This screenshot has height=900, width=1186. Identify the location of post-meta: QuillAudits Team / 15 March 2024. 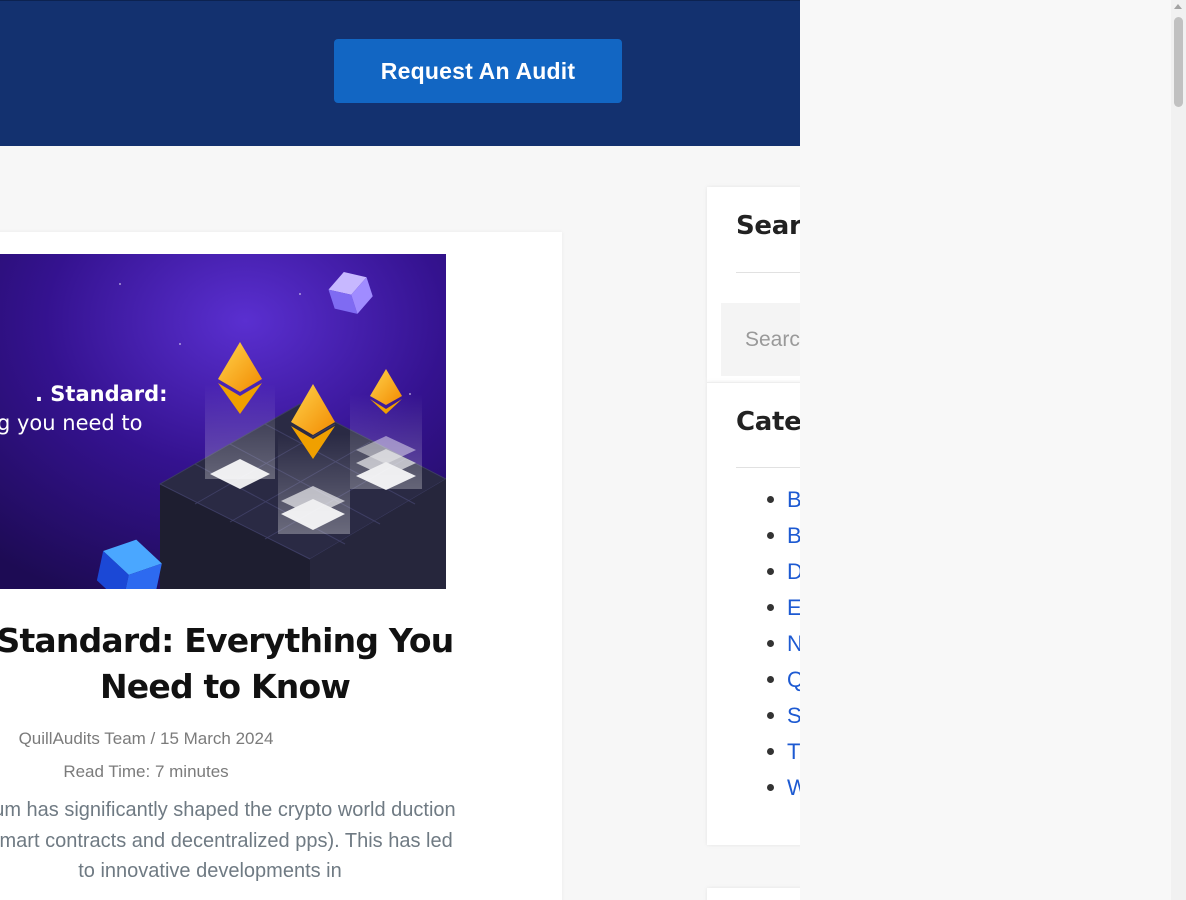
(166, 739).